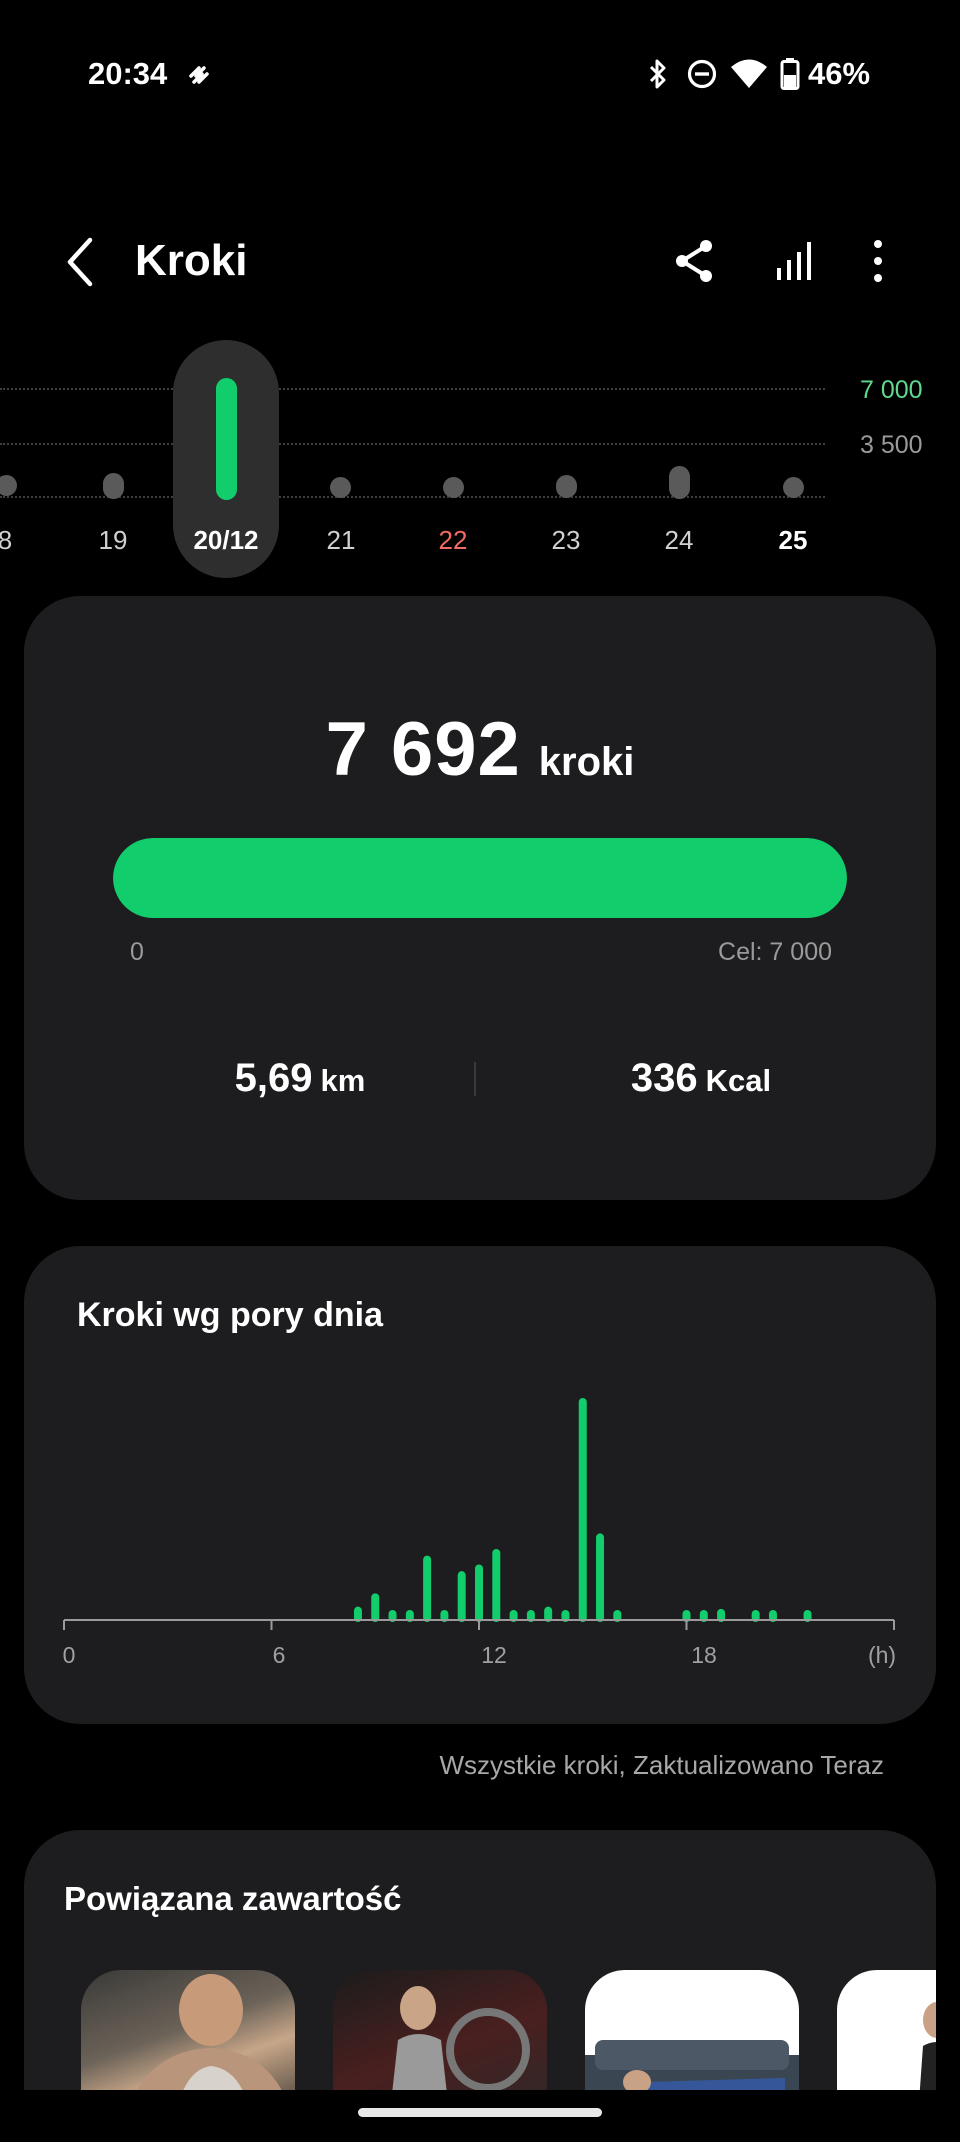 The height and width of the screenshot is (2142, 960). Describe the element at coordinates (695, 261) in the screenshot. I see `share-icon` at that location.